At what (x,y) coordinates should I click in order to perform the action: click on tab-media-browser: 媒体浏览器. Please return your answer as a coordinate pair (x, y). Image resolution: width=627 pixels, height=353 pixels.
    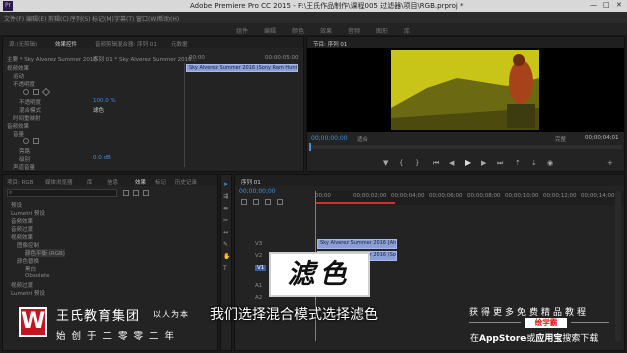
    Looking at the image, I should click on (59, 182).